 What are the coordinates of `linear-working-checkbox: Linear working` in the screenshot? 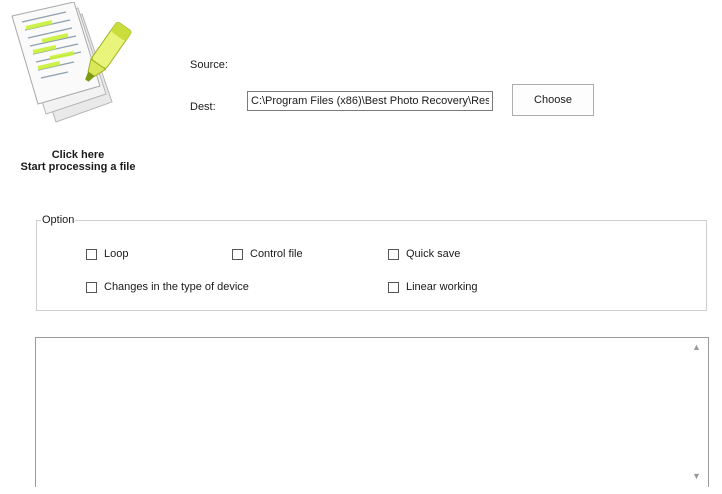 It's located at (433, 287).